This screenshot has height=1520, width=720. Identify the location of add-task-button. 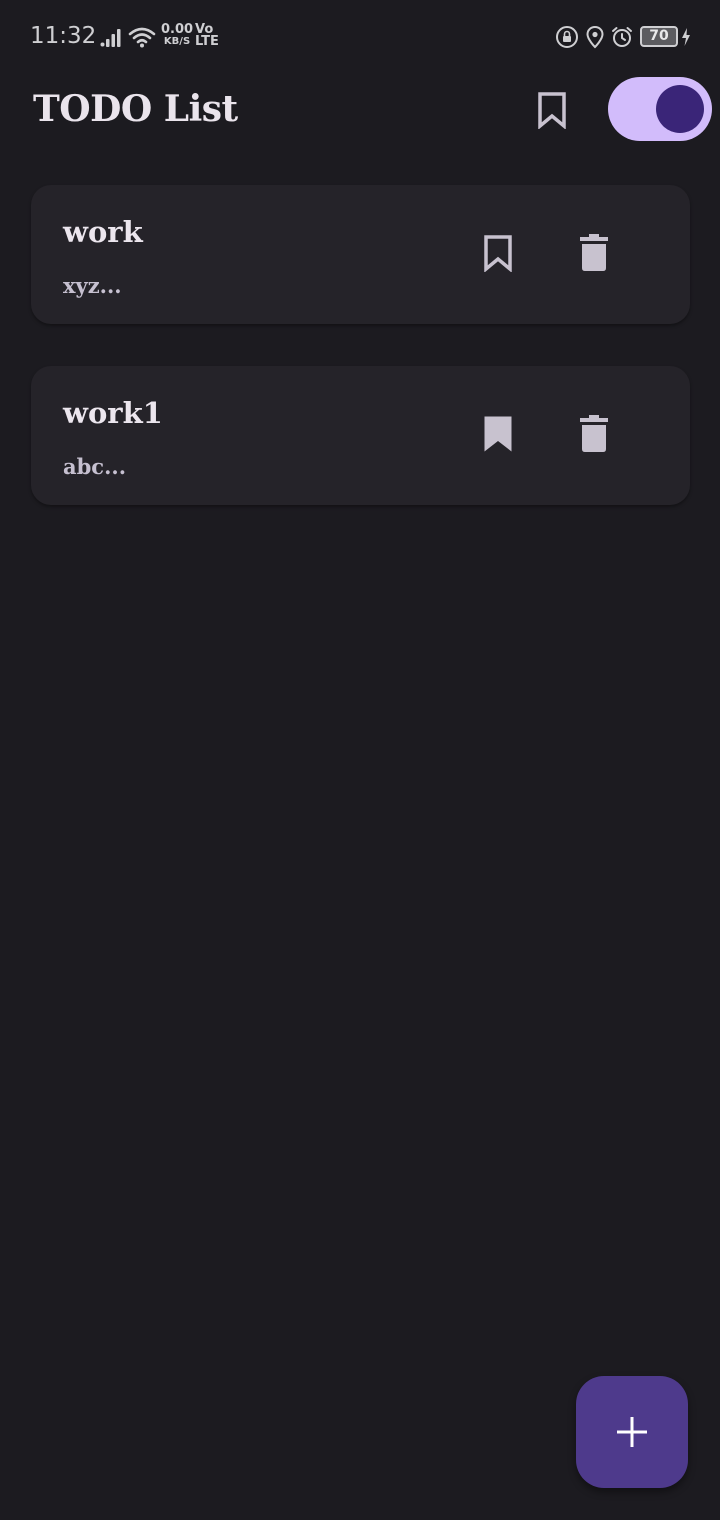
(632, 1432).